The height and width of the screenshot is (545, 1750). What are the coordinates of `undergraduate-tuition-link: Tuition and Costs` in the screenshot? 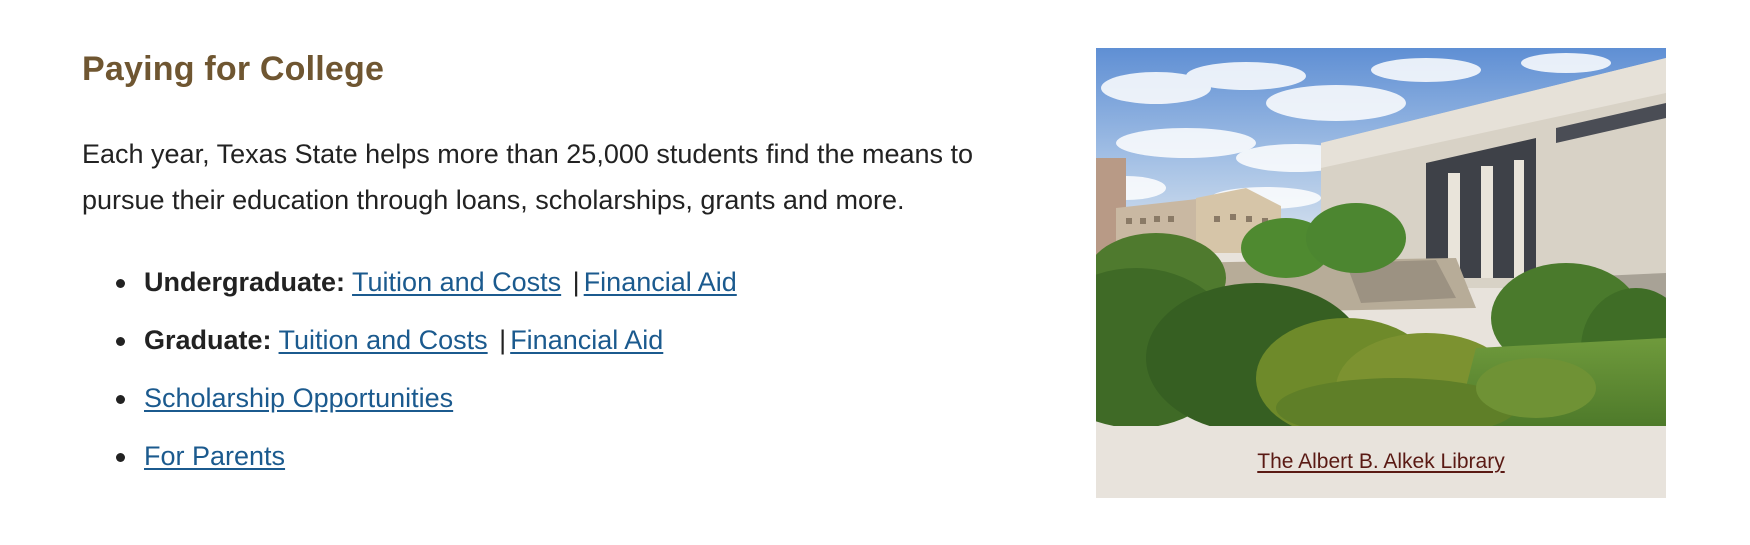 It's located at (456, 282).